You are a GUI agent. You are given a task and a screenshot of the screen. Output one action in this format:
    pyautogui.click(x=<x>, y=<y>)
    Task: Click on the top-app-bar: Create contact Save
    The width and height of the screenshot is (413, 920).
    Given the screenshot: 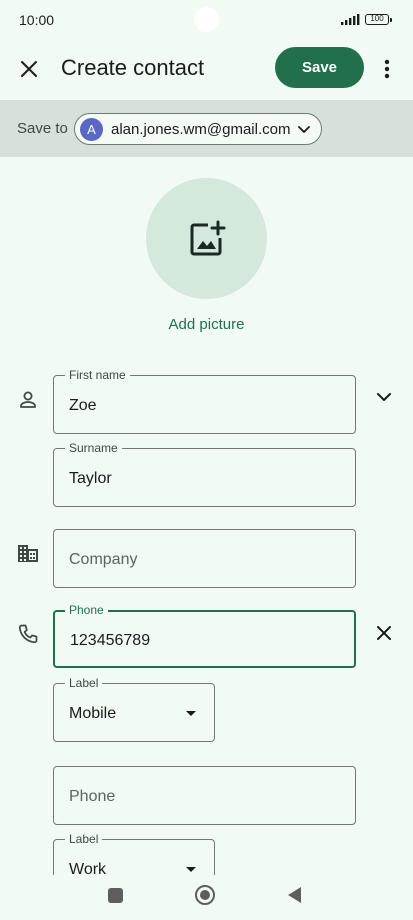 What is the action you would take?
    pyautogui.click(x=206, y=69)
    